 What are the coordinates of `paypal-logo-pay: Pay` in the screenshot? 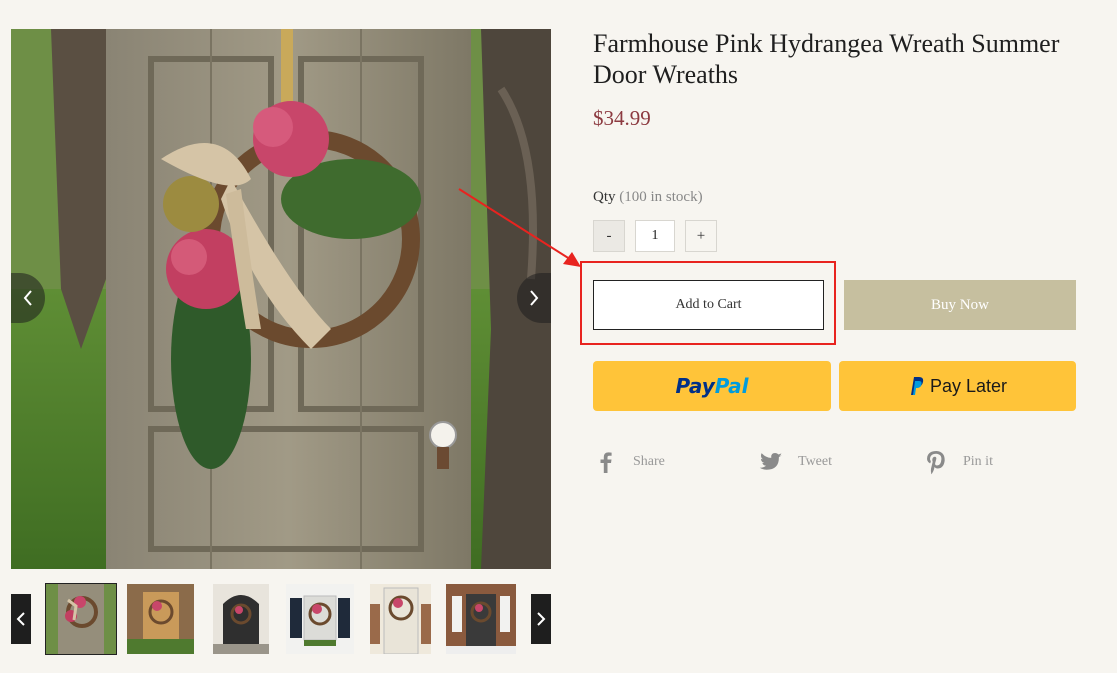 It's located at (695, 386).